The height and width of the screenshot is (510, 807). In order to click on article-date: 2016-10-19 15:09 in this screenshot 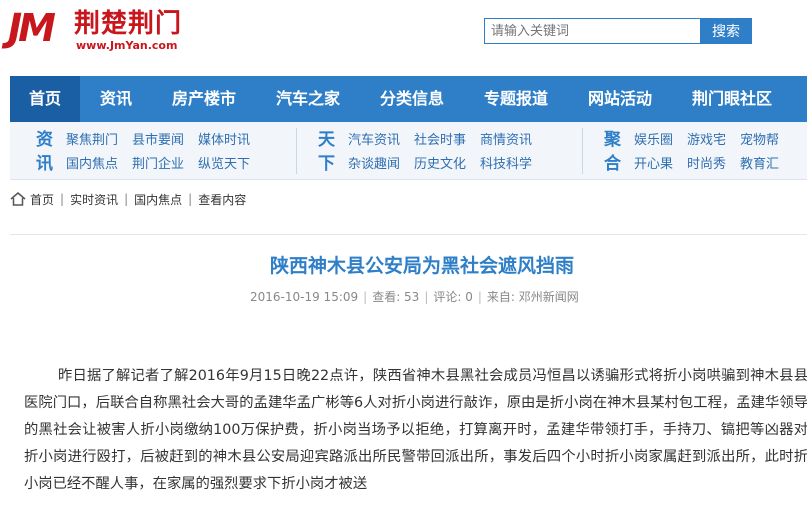, I will do `click(304, 297)`.